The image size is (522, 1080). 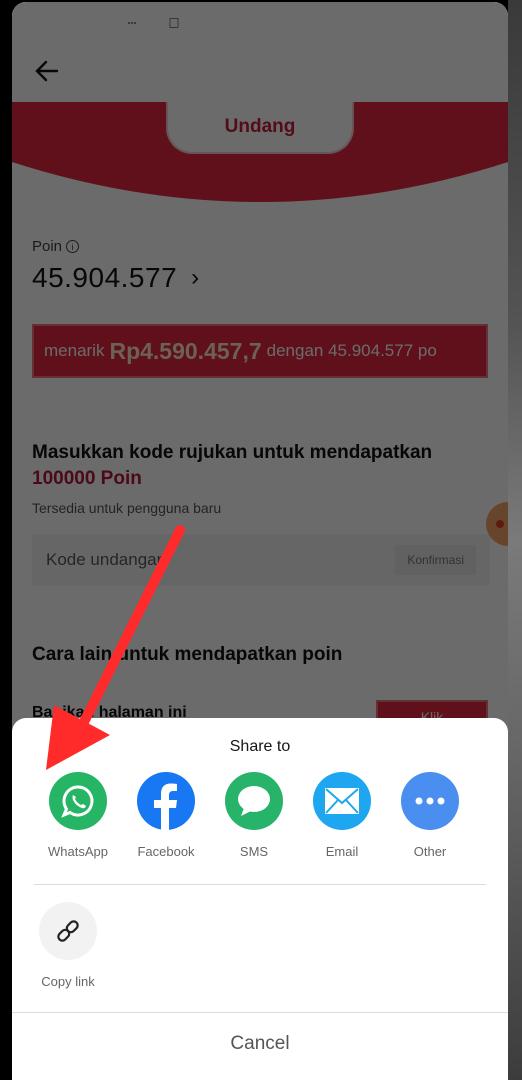 What do you see at coordinates (254, 801) in the screenshot?
I see `sms-icon` at bounding box center [254, 801].